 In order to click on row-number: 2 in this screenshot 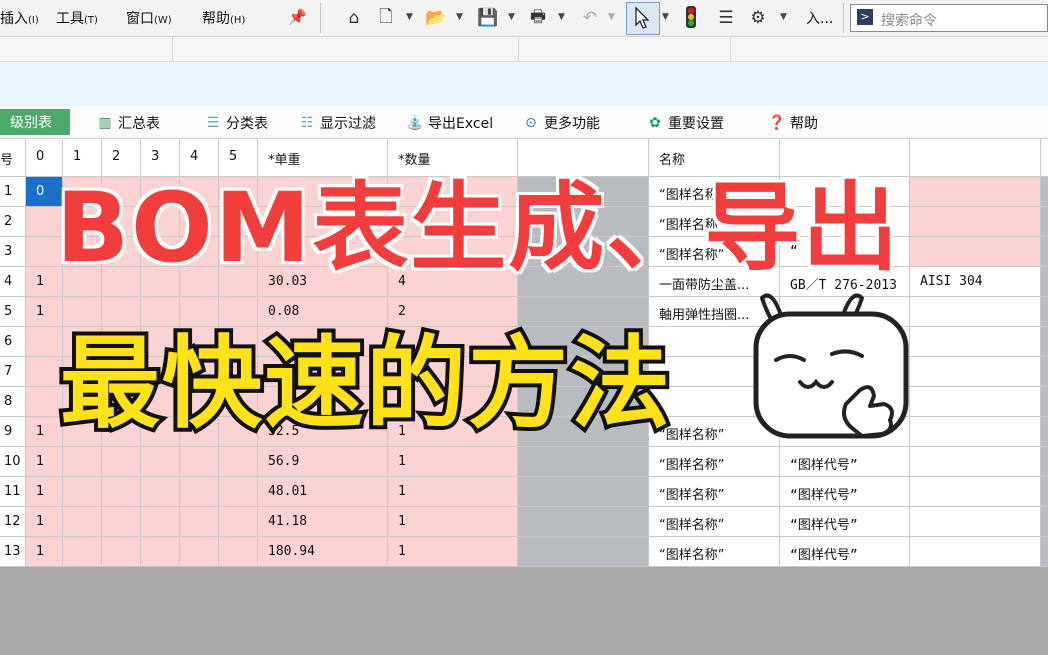, I will do `click(13, 222)`.